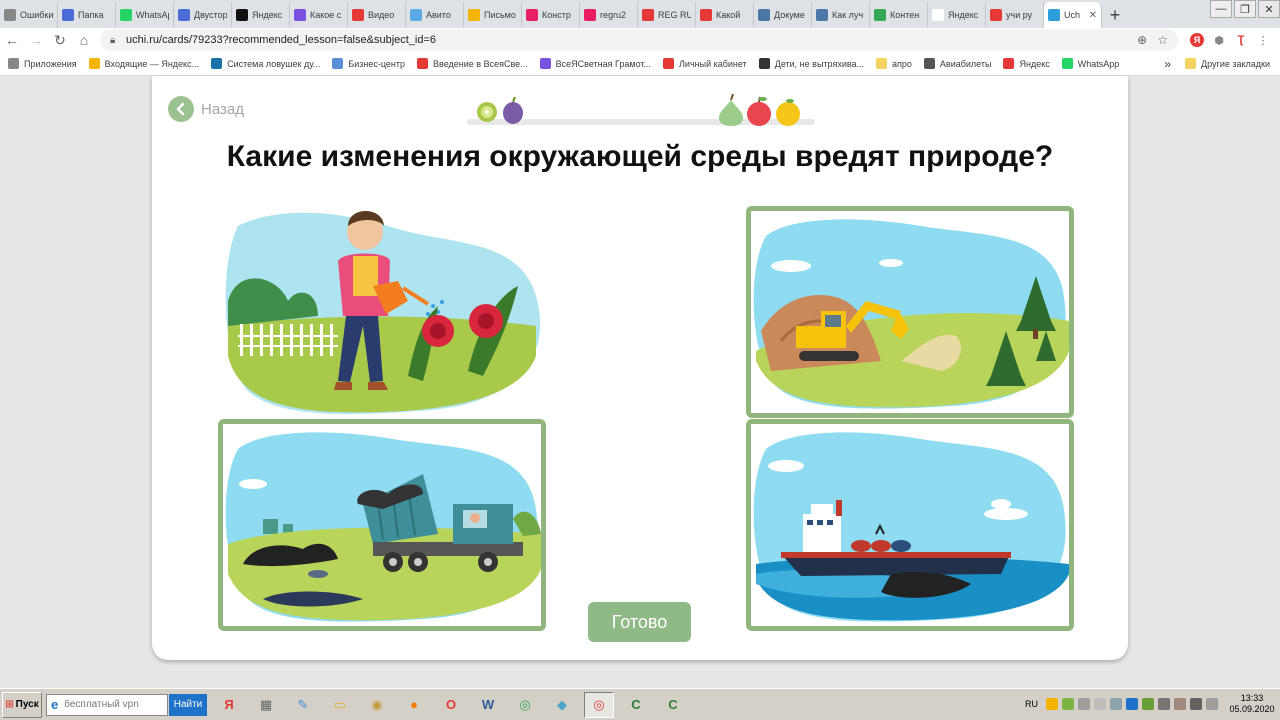  I want to click on bookmark-item: апро, so click(894, 63).